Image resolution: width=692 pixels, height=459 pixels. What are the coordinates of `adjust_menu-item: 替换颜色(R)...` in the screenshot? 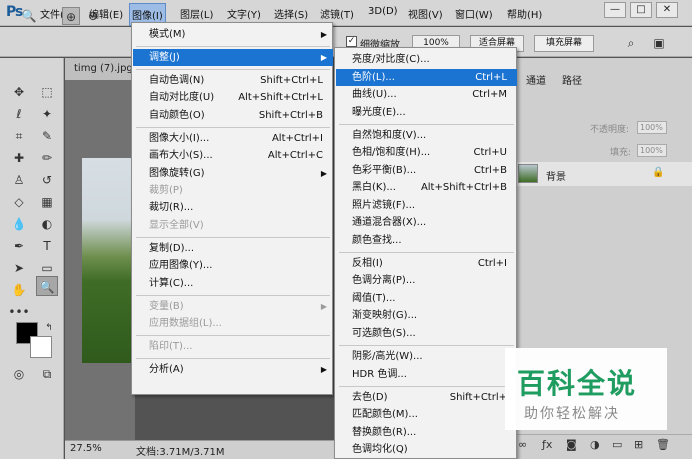 It's located at (426, 432).